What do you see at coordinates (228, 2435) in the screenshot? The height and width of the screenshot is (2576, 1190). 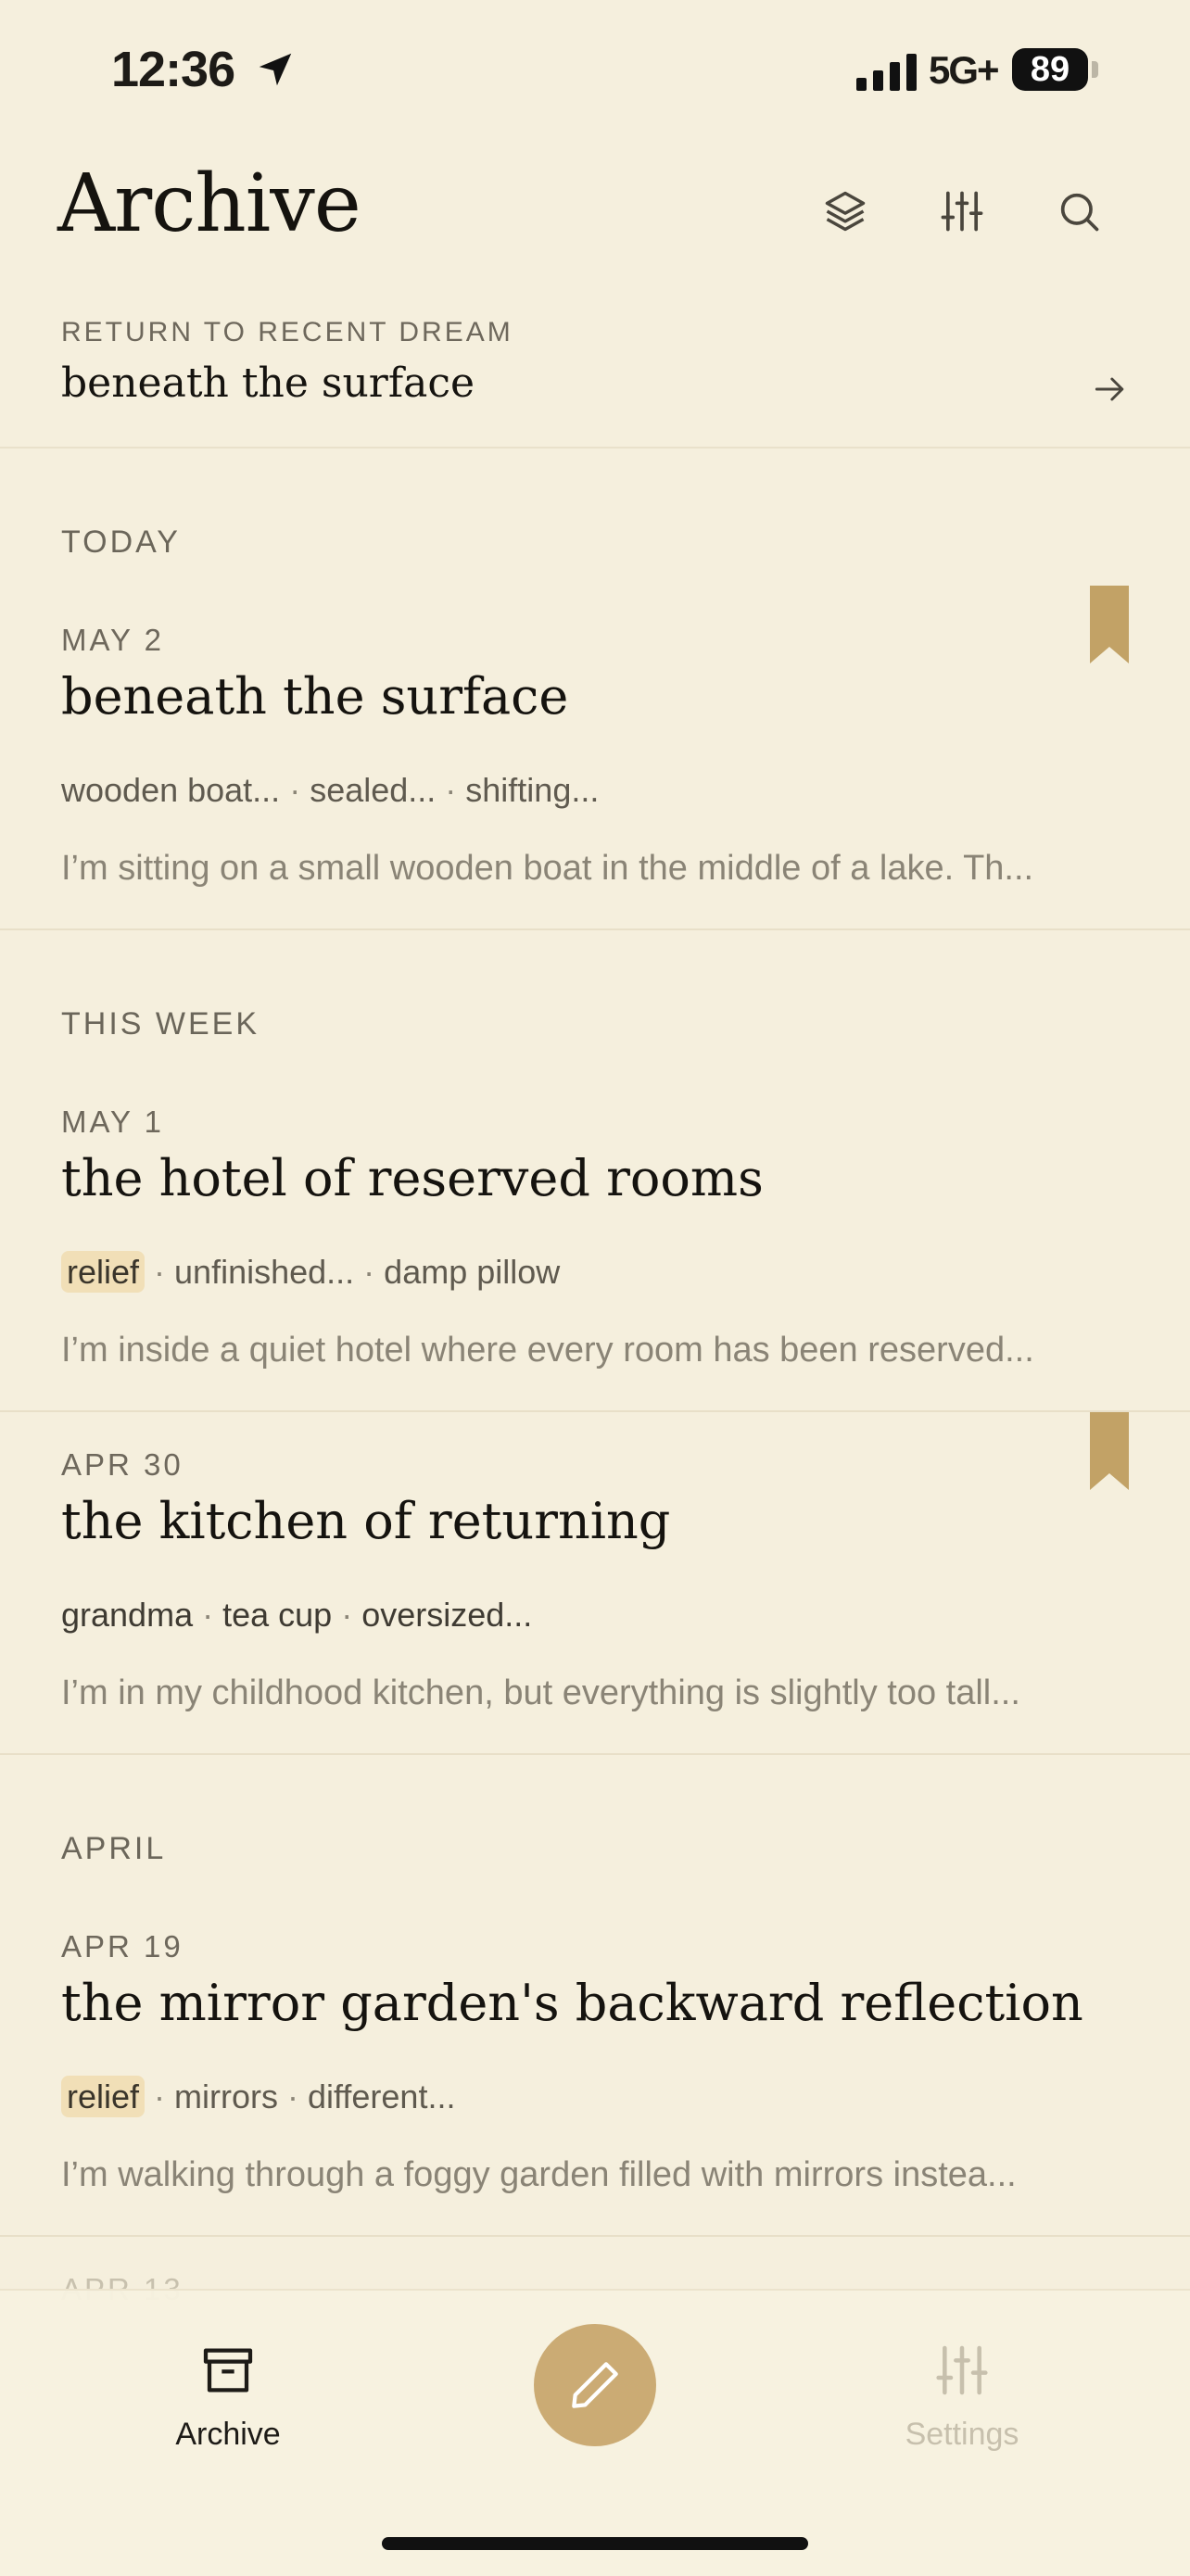 I see `tab-archive-label: Archive` at bounding box center [228, 2435].